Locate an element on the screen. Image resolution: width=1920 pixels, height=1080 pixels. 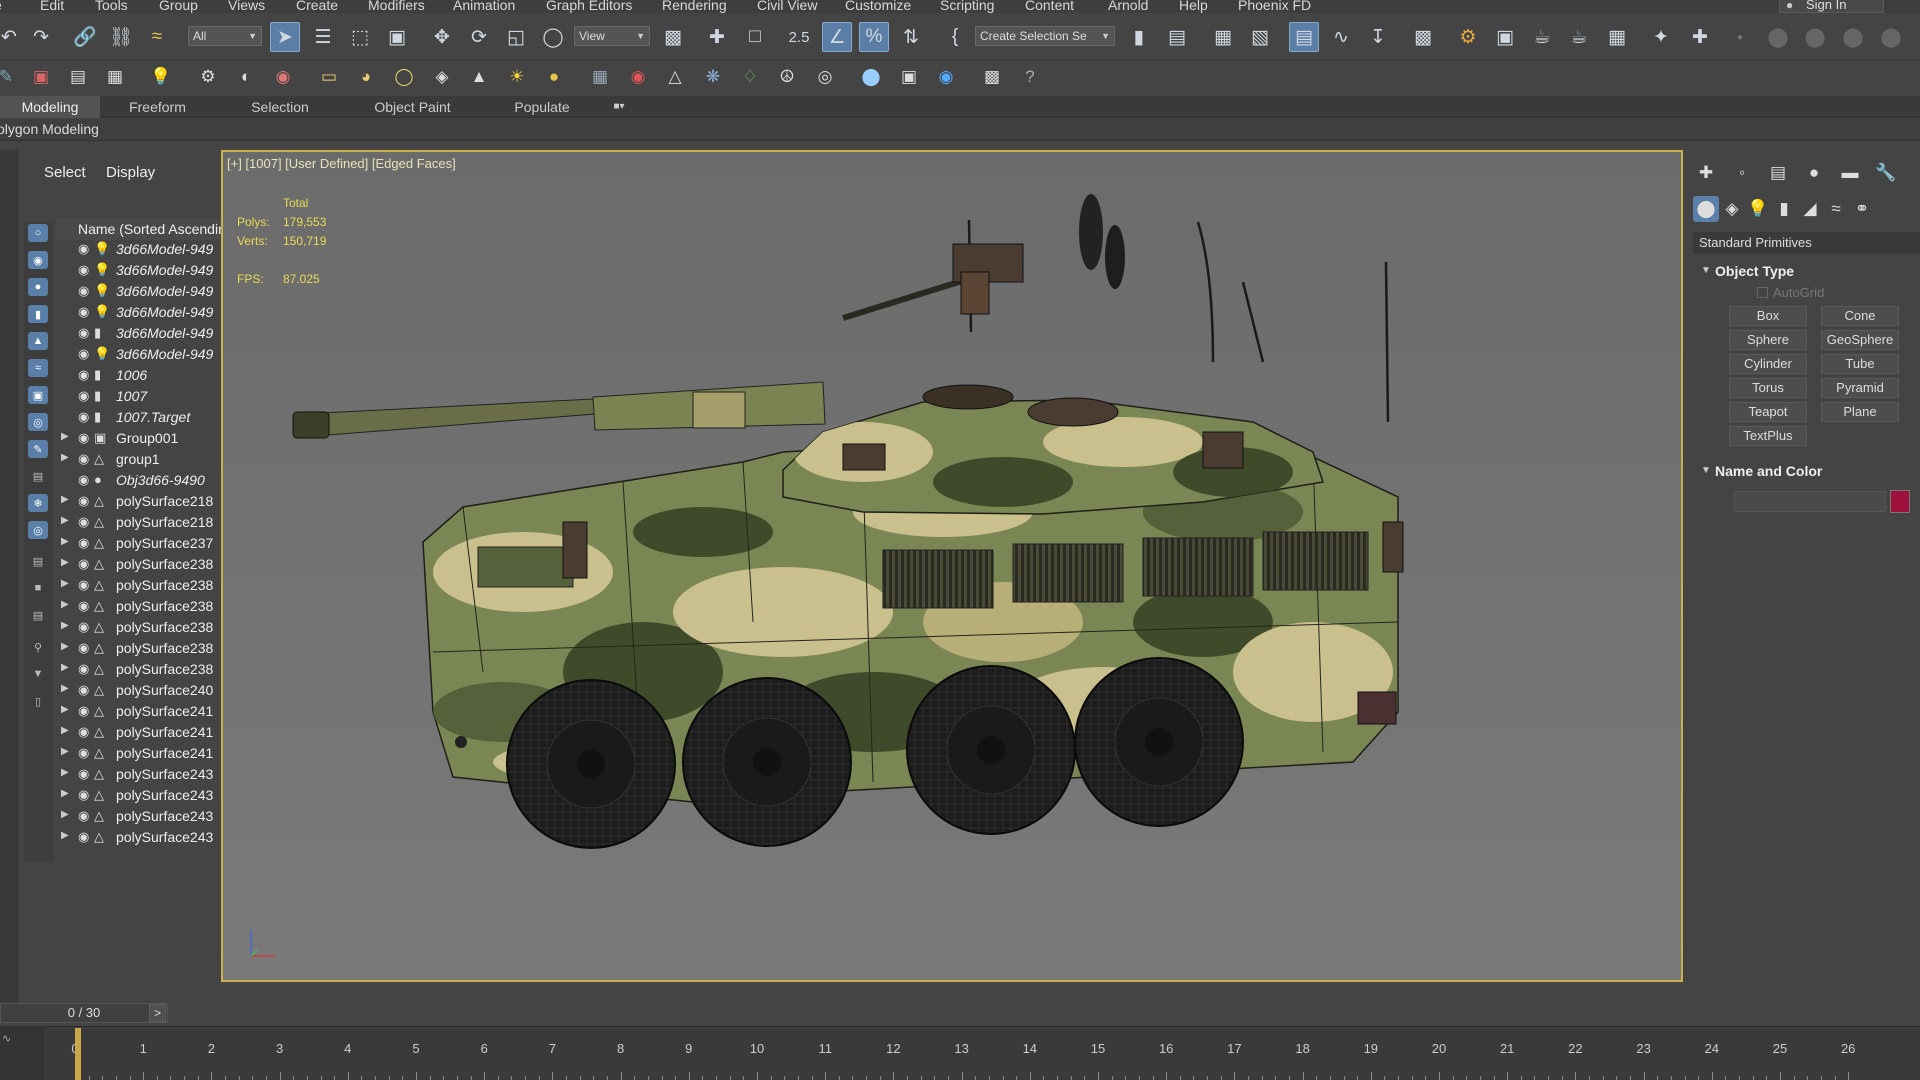
cylinder-button: Cylinder is located at coordinates (1768, 364).